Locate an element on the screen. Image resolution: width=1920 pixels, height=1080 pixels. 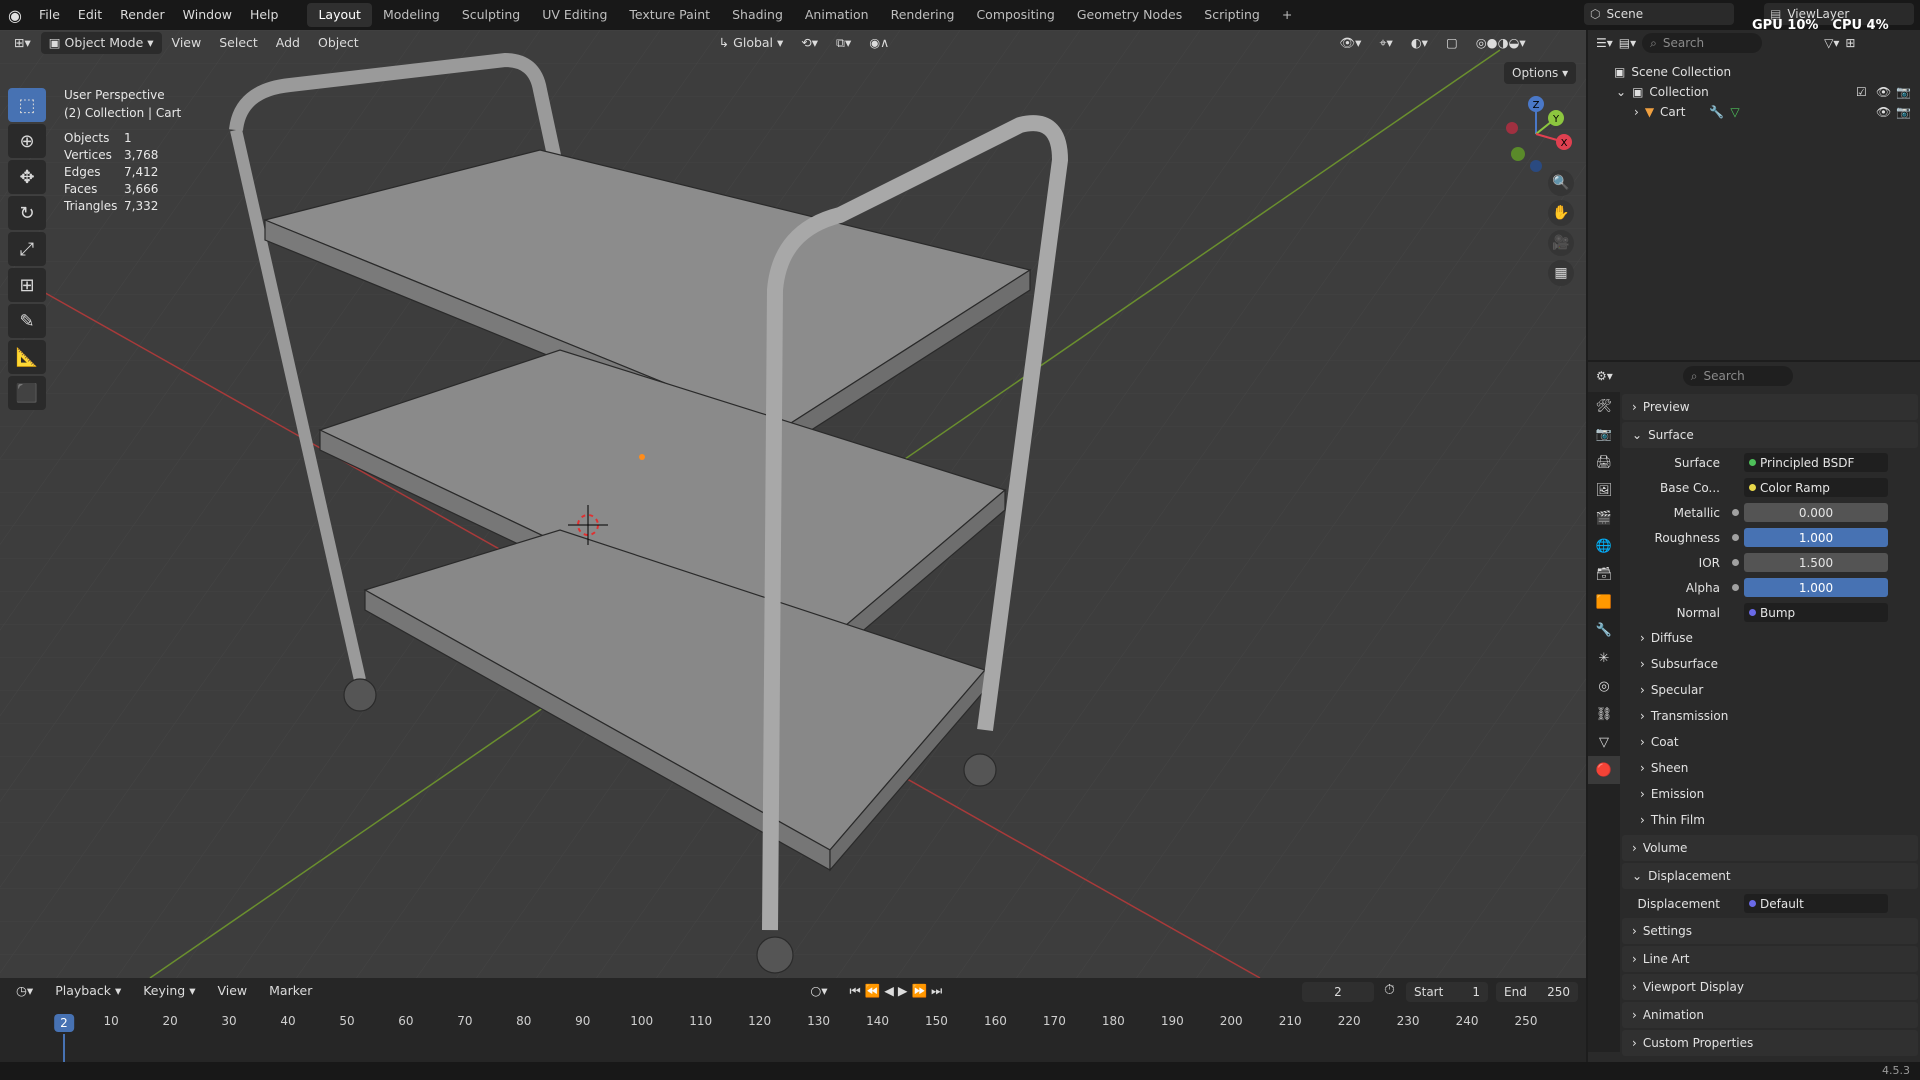
subpanel-sheen: › Sheen is located at coordinates (1770, 768).